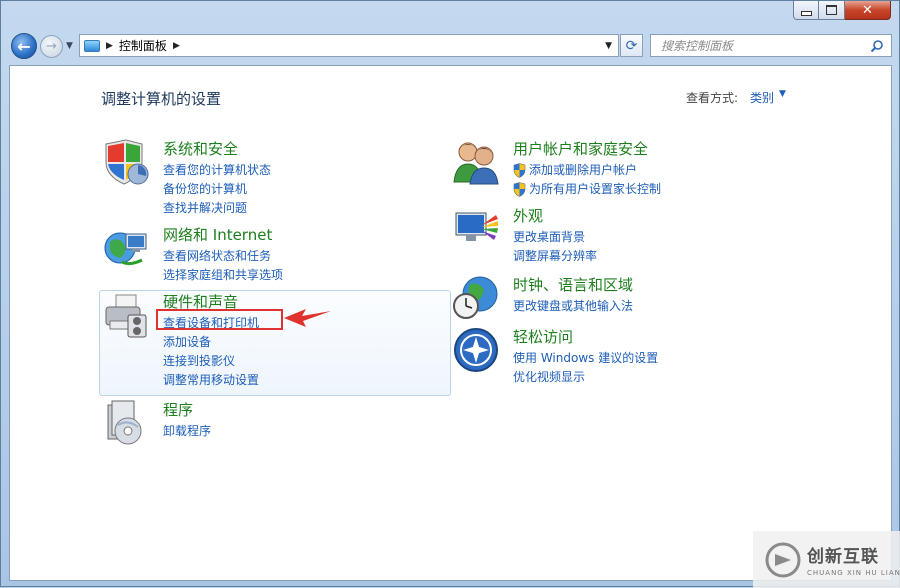 The image size is (900, 588). What do you see at coordinates (307, 318) in the screenshot?
I see `annotation-arrow-icon` at bounding box center [307, 318].